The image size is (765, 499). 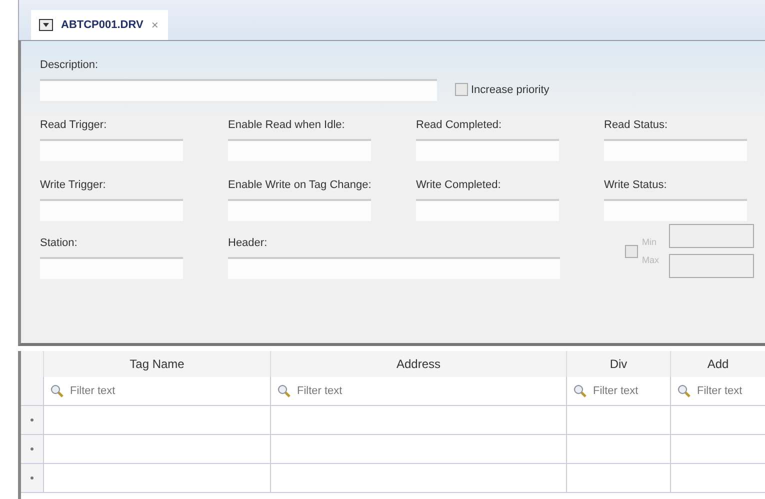 What do you see at coordinates (238, 90) in the screenshot?
I see `description-field` at bounding box center [238, 90].